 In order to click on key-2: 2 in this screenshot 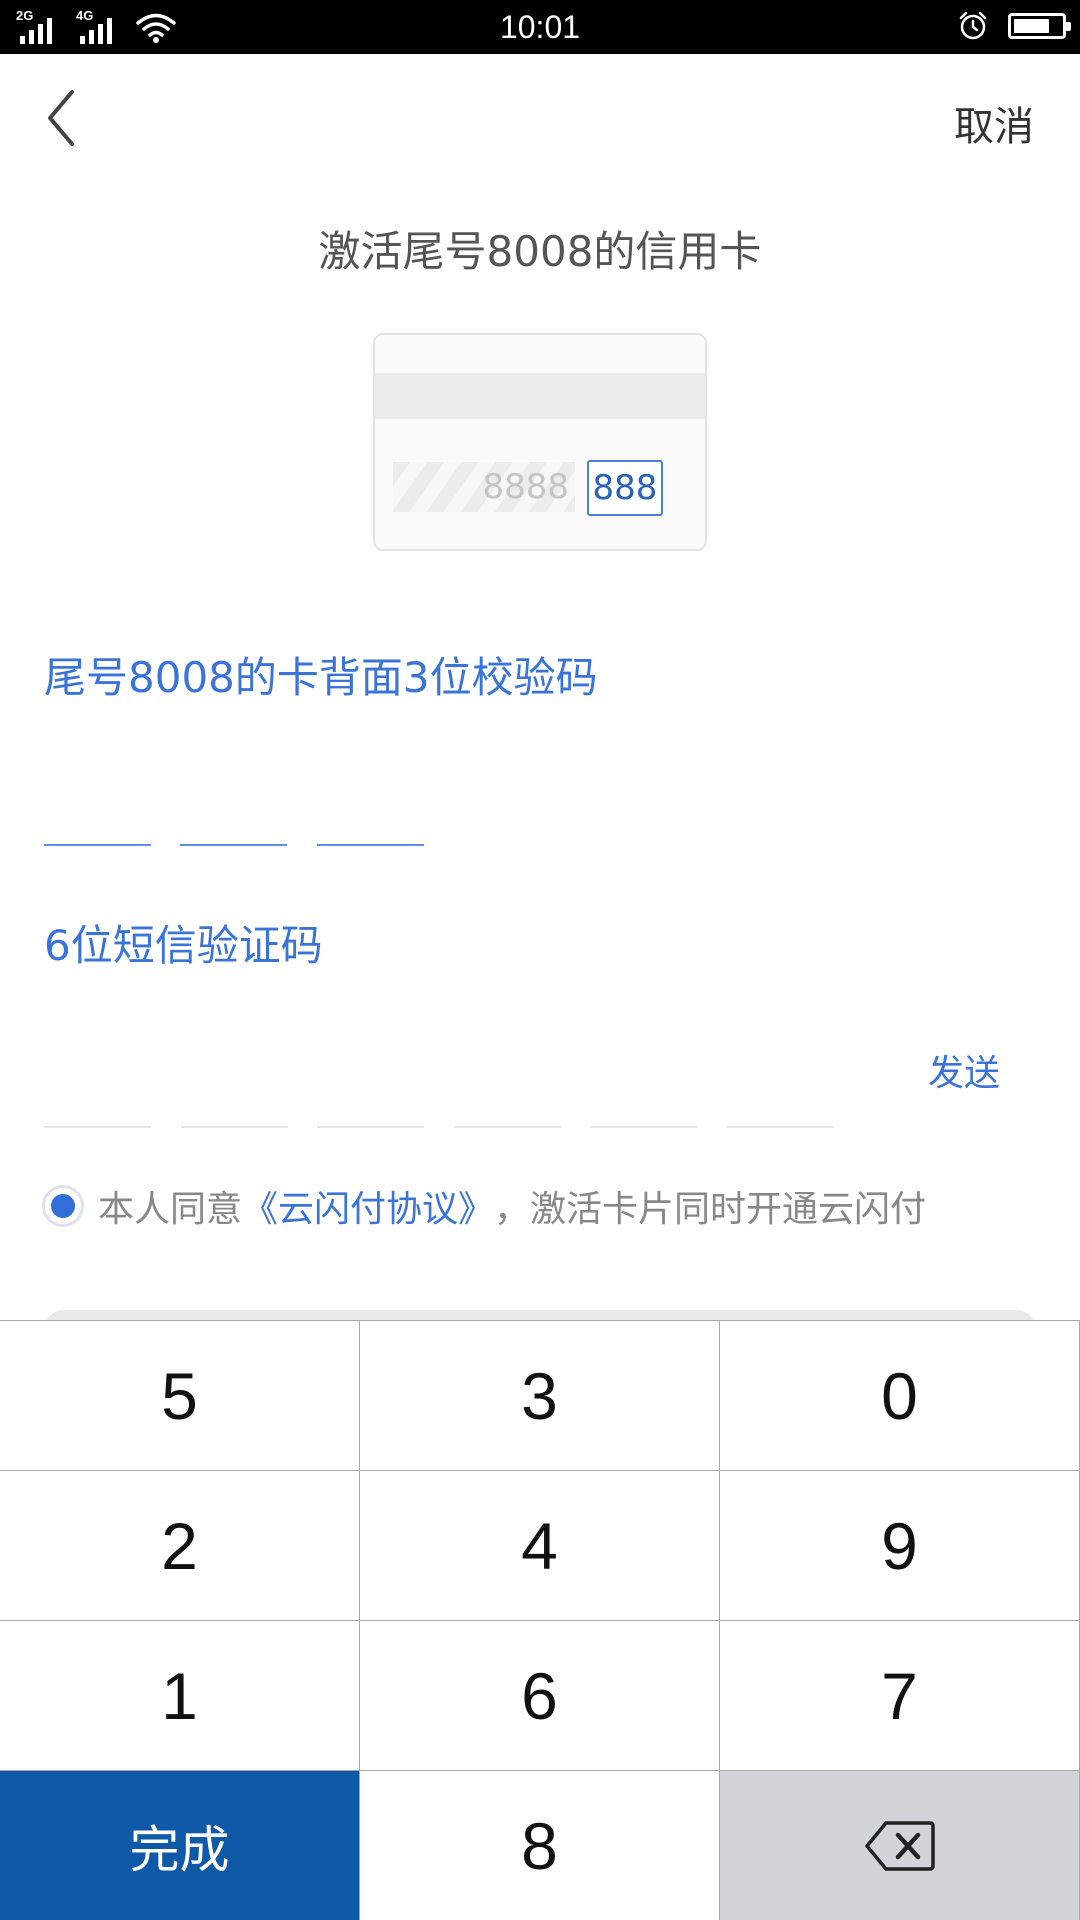, I will do `click(179, 1545)`.